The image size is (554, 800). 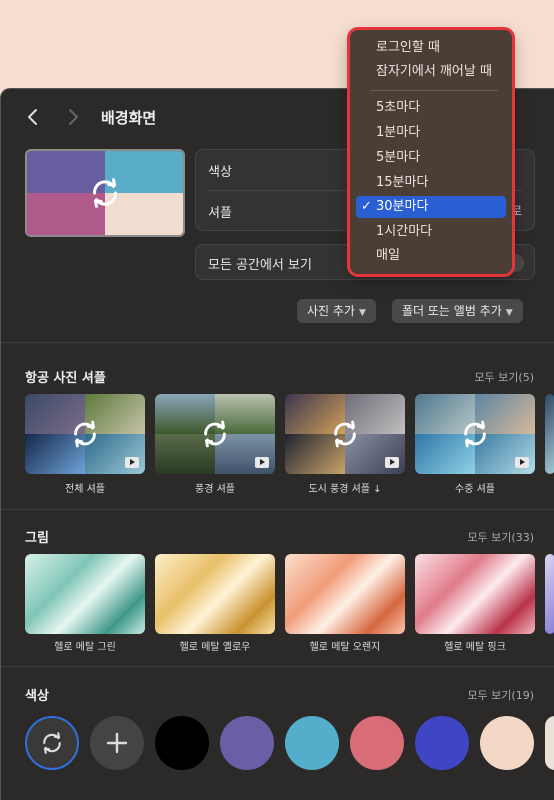 What do you see at coordinates (431, 183) in the screenshot?
I see `menu-item-15min: 15분마다` at bounding box center [431, 183].